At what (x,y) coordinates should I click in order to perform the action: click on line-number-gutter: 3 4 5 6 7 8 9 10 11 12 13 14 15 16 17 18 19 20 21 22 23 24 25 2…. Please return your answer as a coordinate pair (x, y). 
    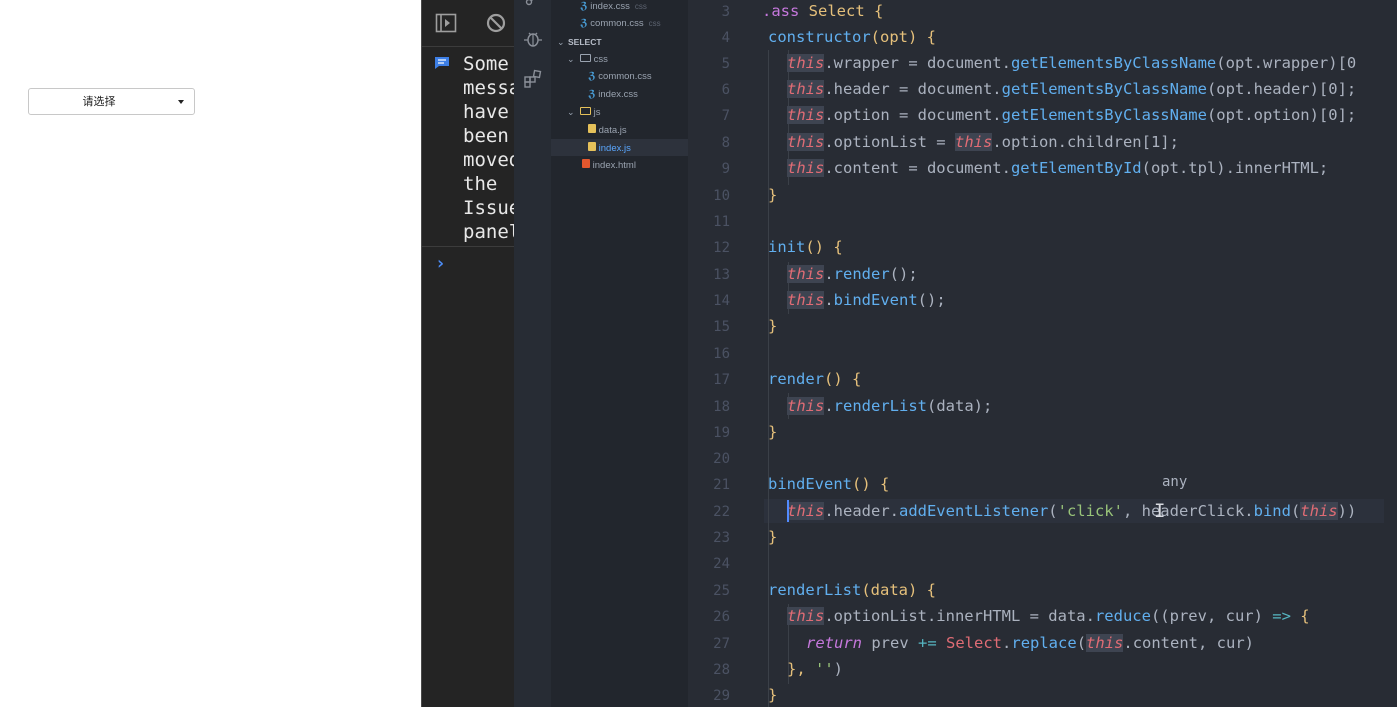
    Looking at the image, I should click on (716, 353).